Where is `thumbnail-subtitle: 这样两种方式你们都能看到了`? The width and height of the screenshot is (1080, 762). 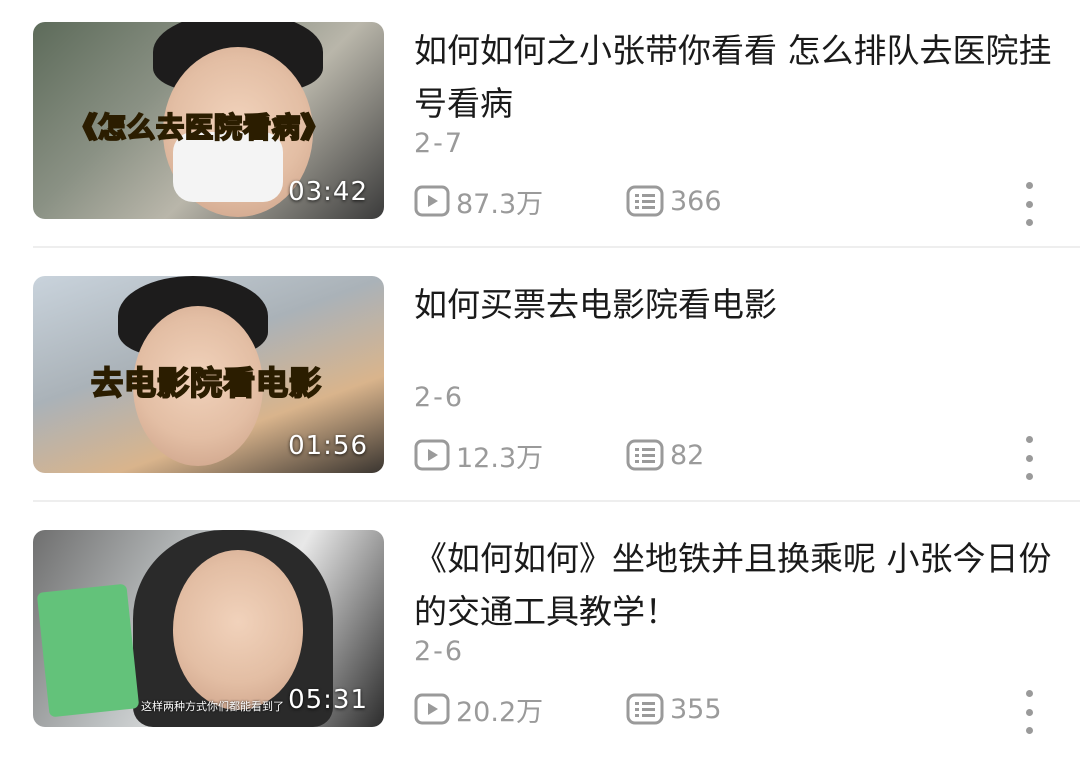 thumbnail-subtitle: 这样两种方式你们都能看到了 is located at coordinates (212, 706).